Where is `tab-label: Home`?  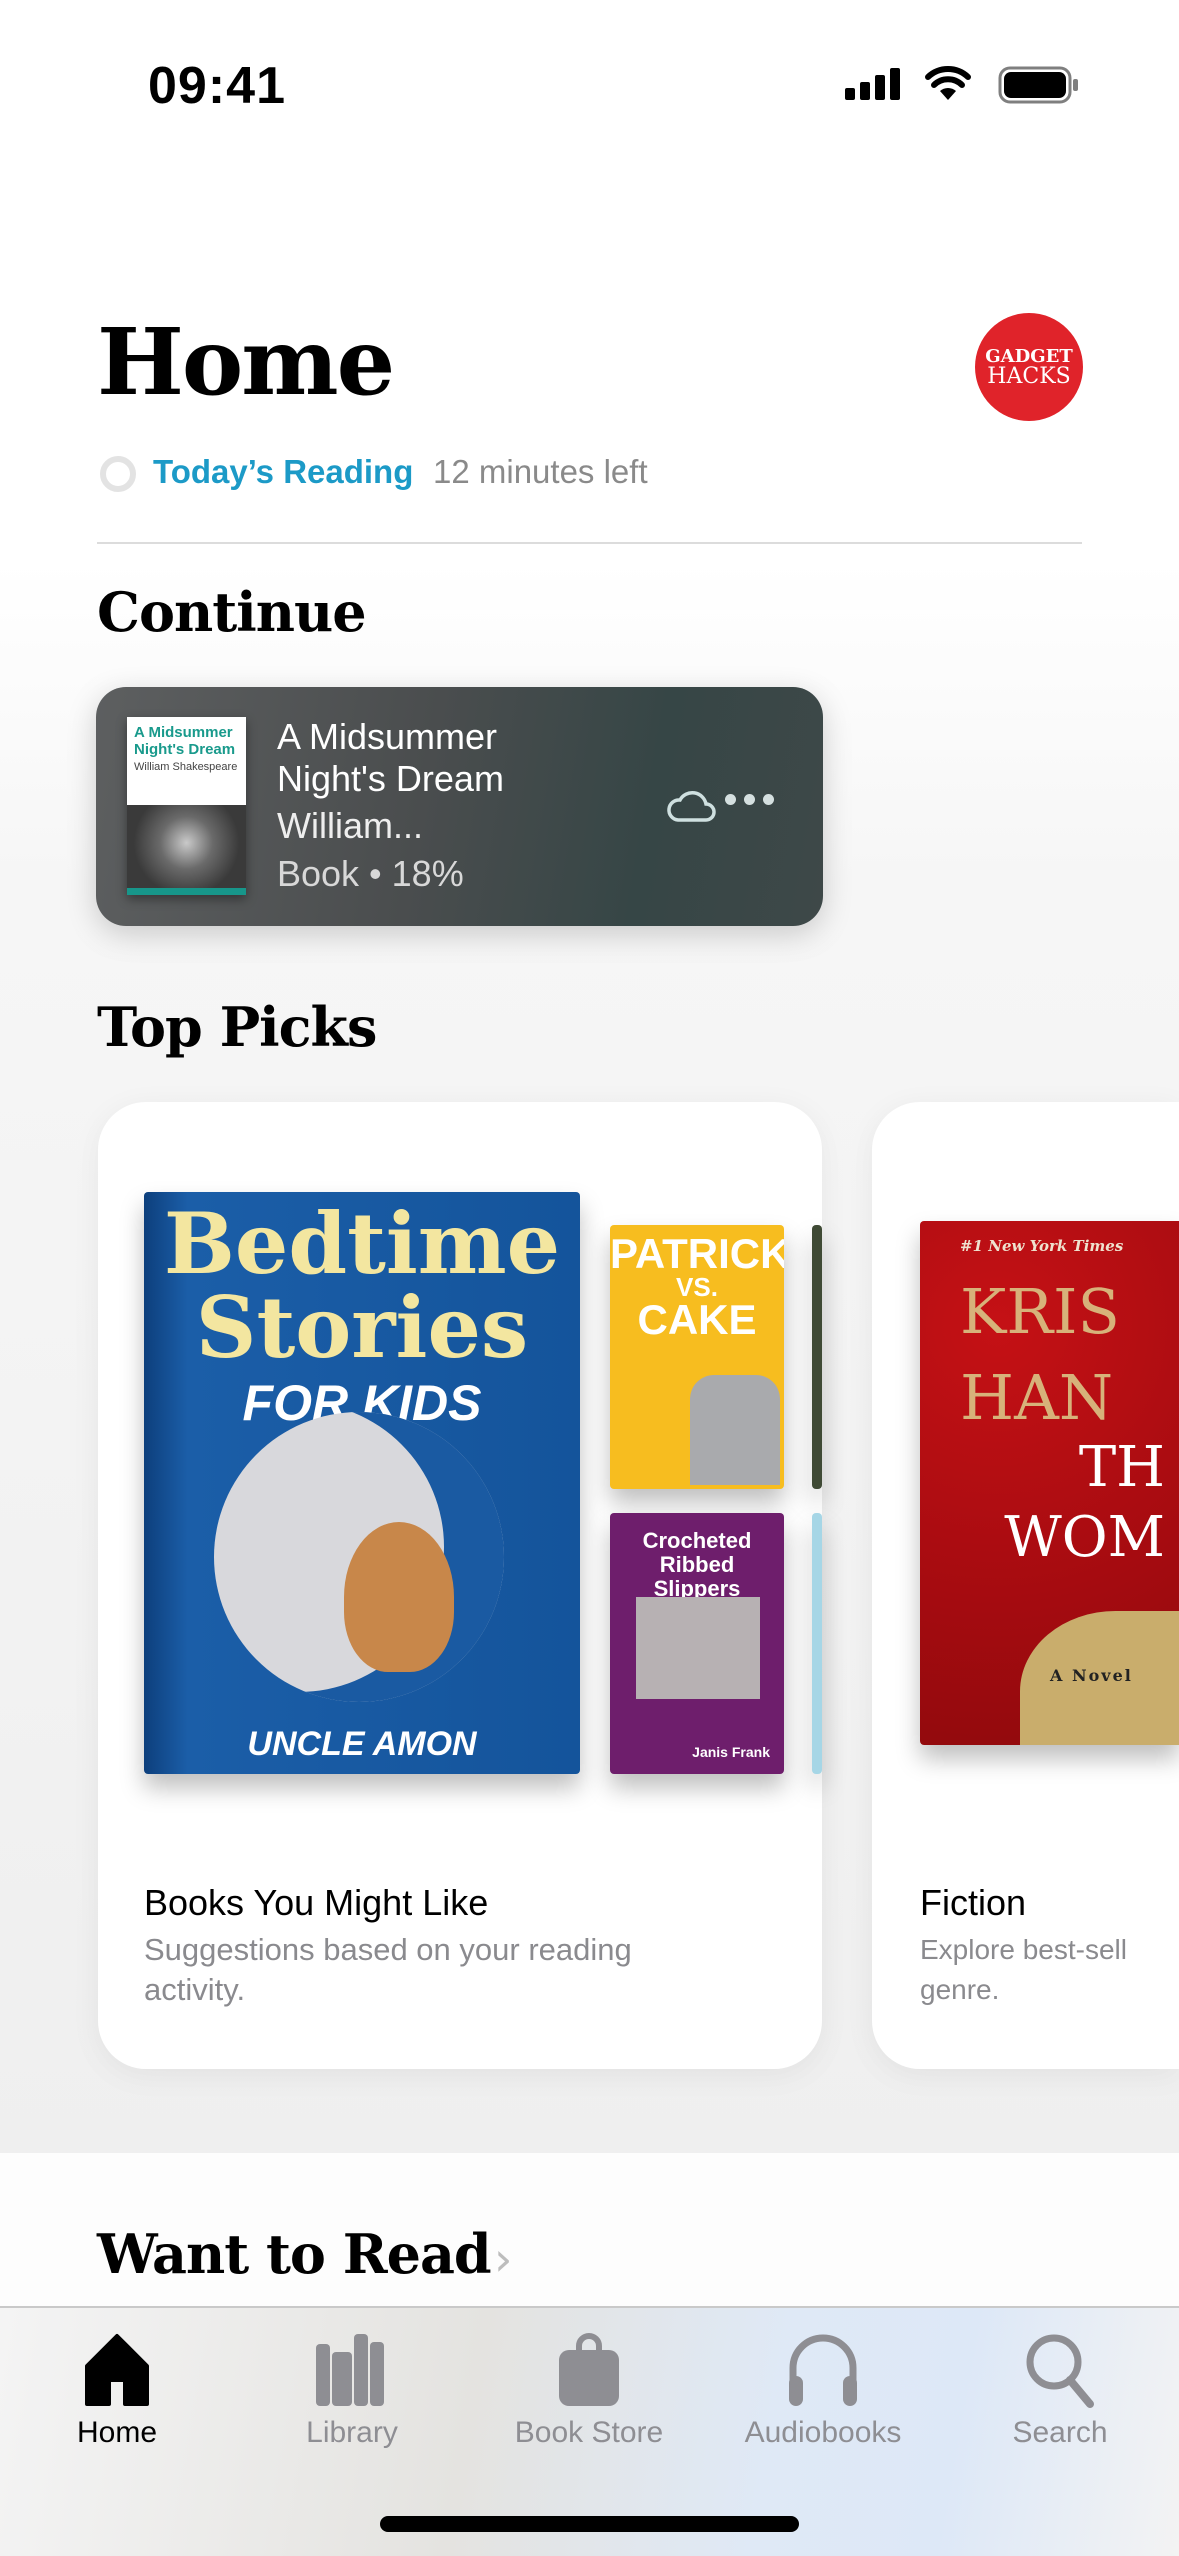
tab-label: Home is located at coordinates (117, 2432).